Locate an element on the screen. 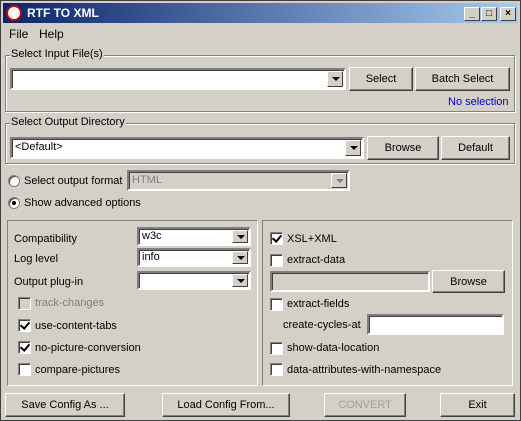  output-dir-group-title: Select Output Directory is located at coordinates (68, 122).